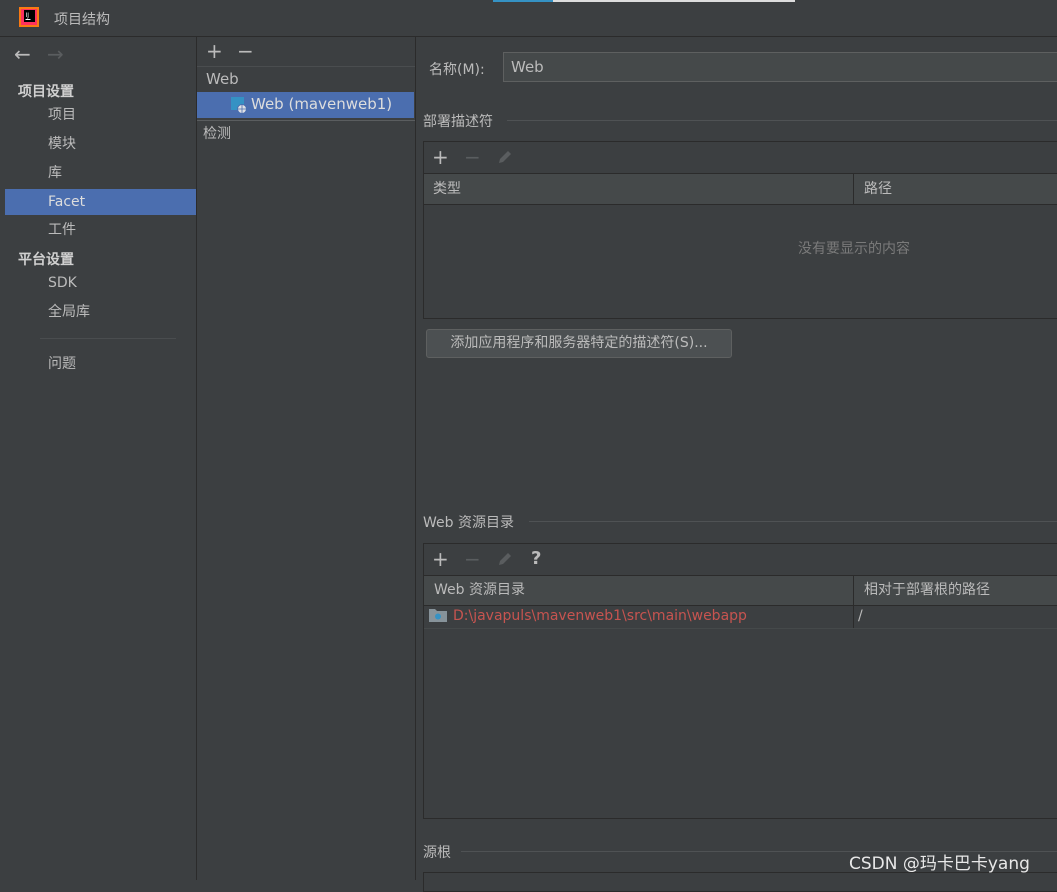 The height and width of the screenshot is (892, 1057). I want to click on webres-add-button: +, so click(440, 559).